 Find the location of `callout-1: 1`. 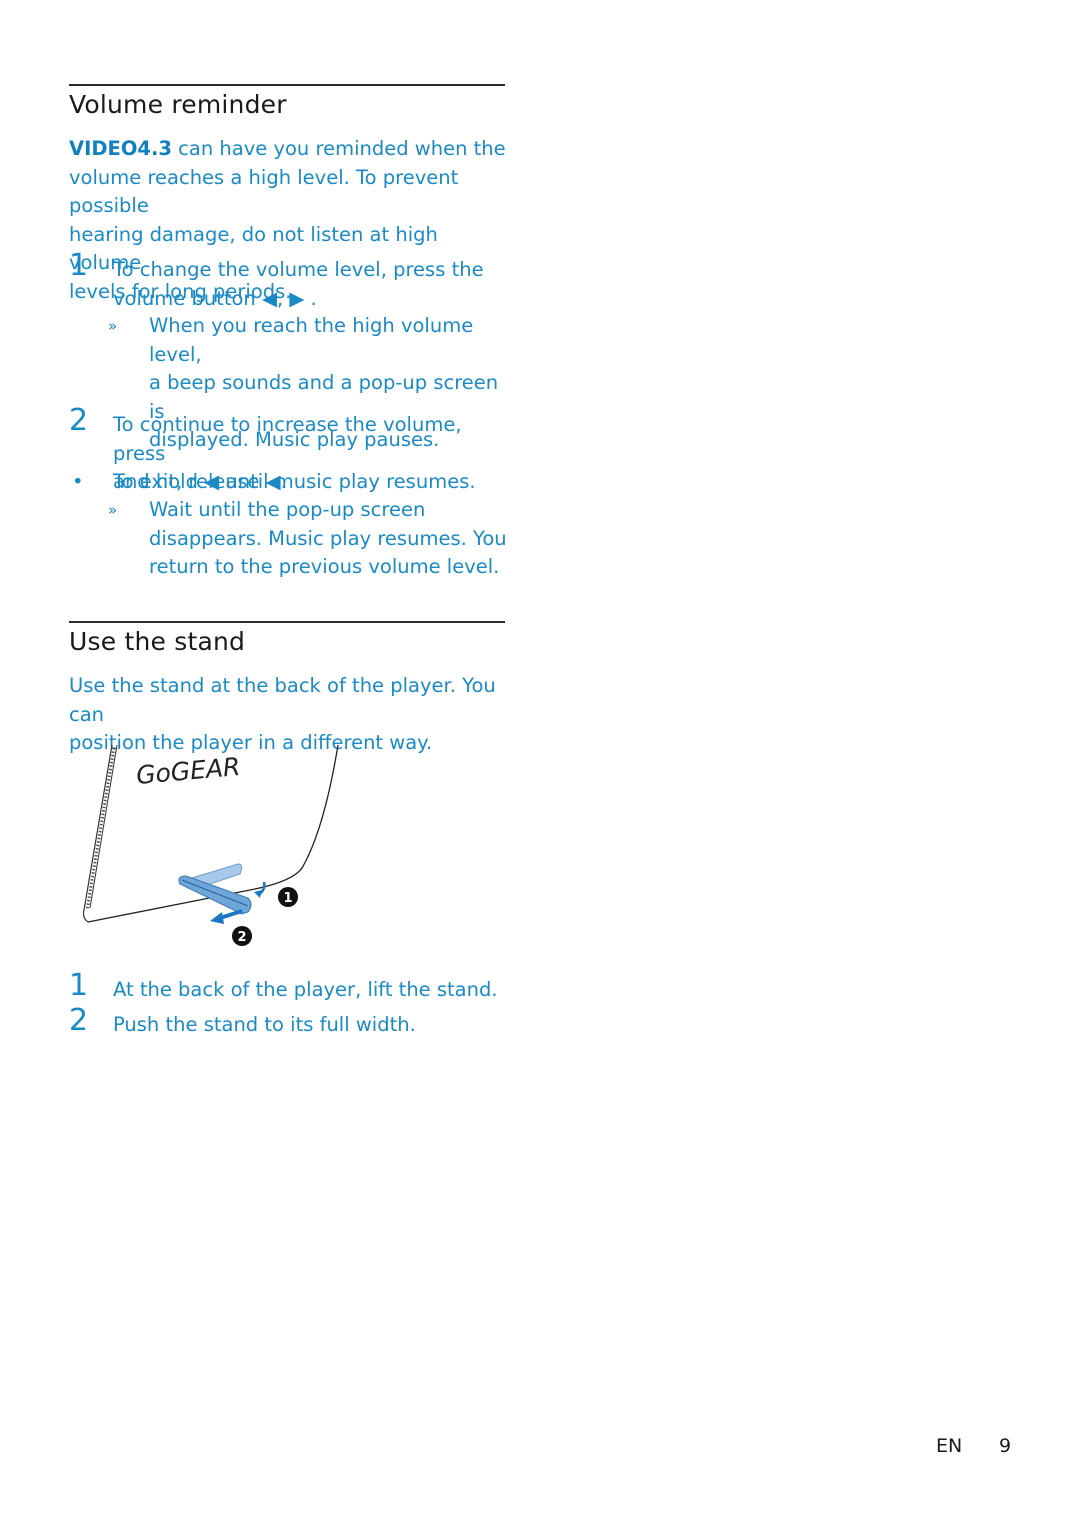

callout-1: 1 is located at coordinates (288, 897).